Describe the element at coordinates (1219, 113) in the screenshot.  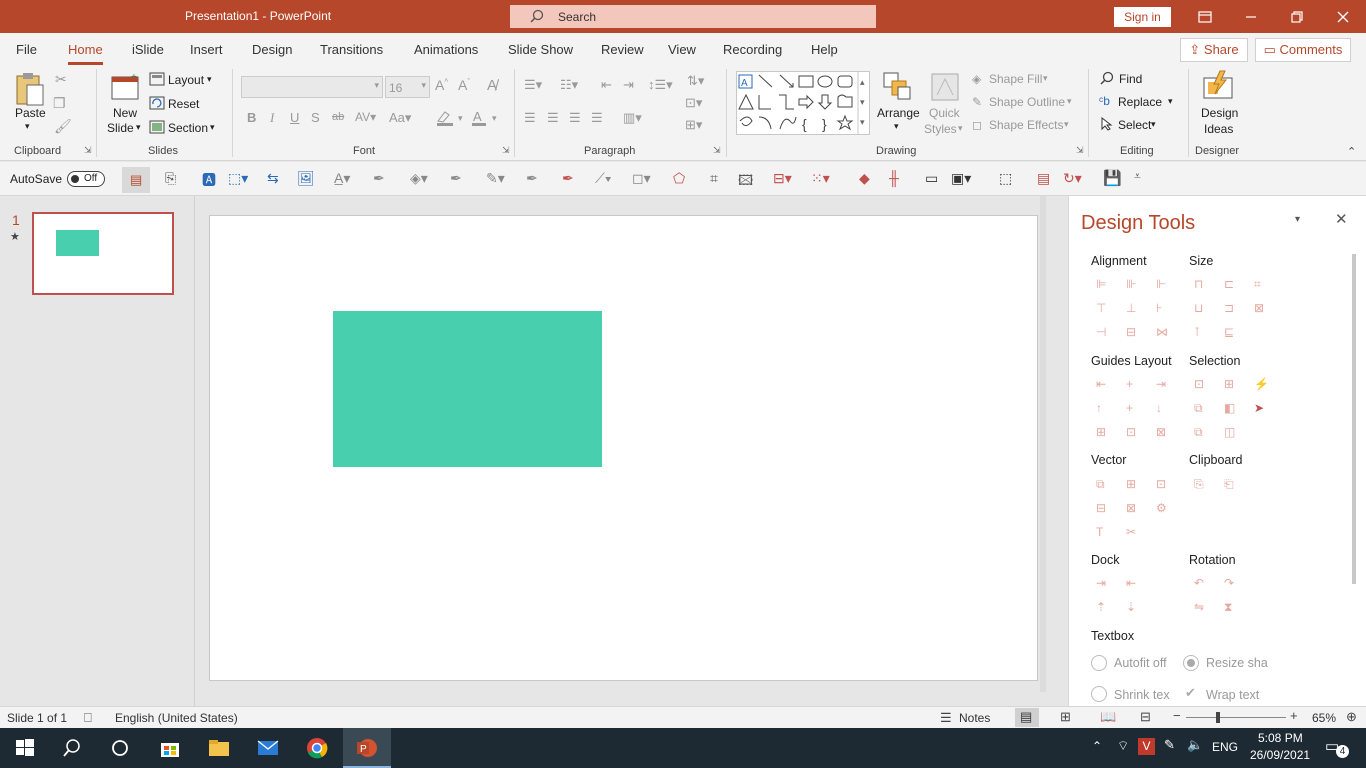
I see `design-ideas-label-1: Design` at that location.